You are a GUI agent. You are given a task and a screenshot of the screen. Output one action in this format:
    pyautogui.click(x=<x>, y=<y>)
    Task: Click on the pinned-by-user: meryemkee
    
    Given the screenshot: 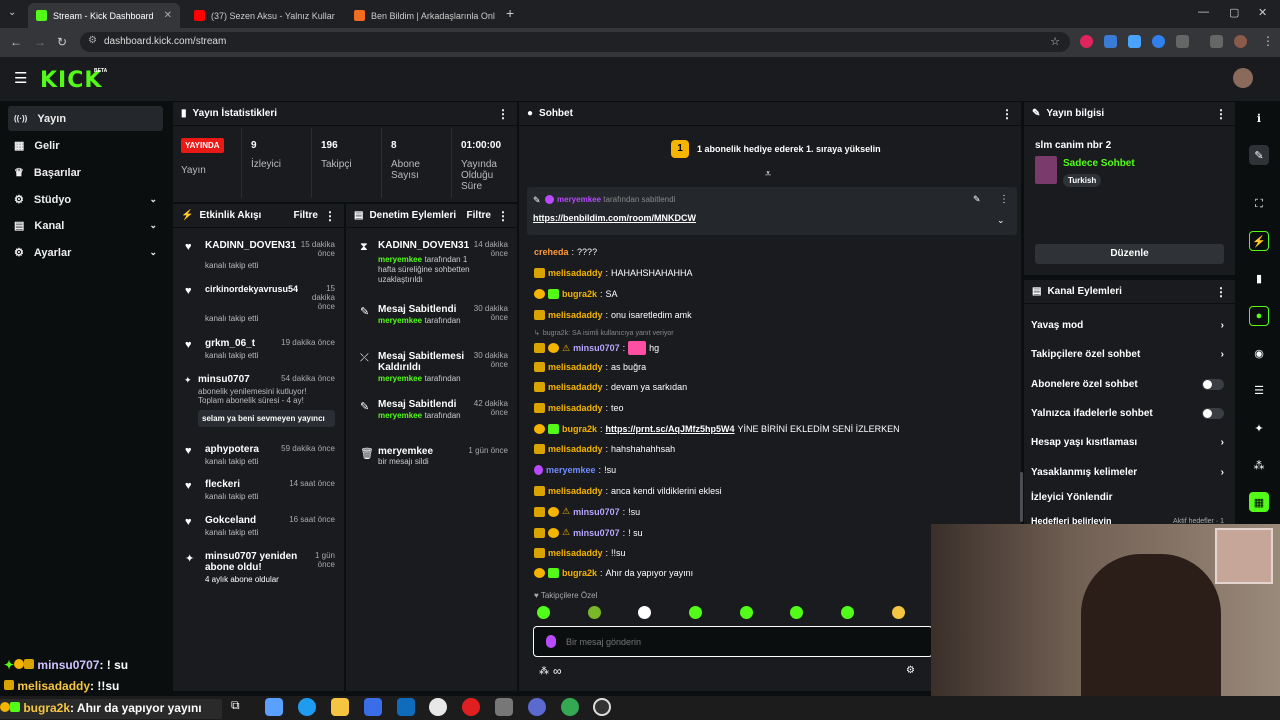 What is the action you would take?
    pyautogui.click(x=579, y=199)
    